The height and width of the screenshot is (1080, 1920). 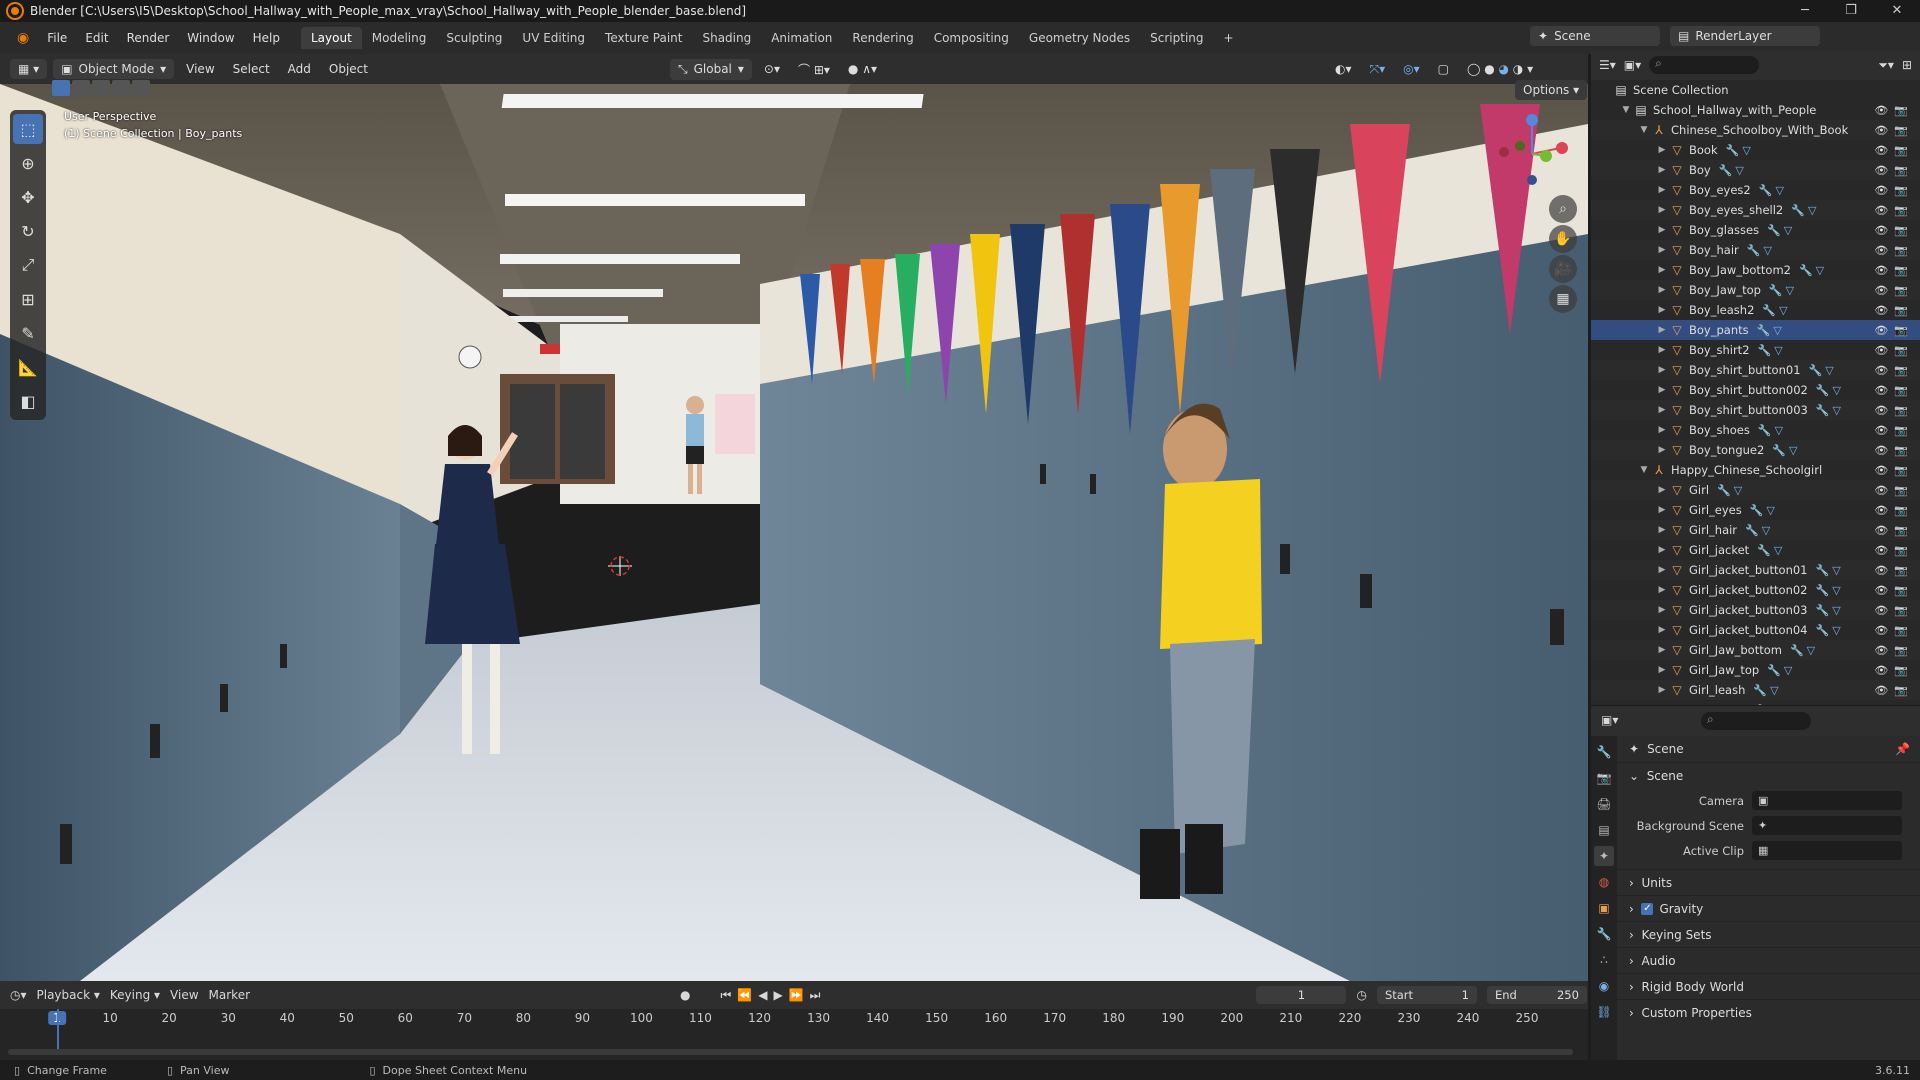 What do you see at coordinates (29, 69) in the screenshot?
I see `editor-type-button: ▦ ▾` at bounding box center [29, 69].